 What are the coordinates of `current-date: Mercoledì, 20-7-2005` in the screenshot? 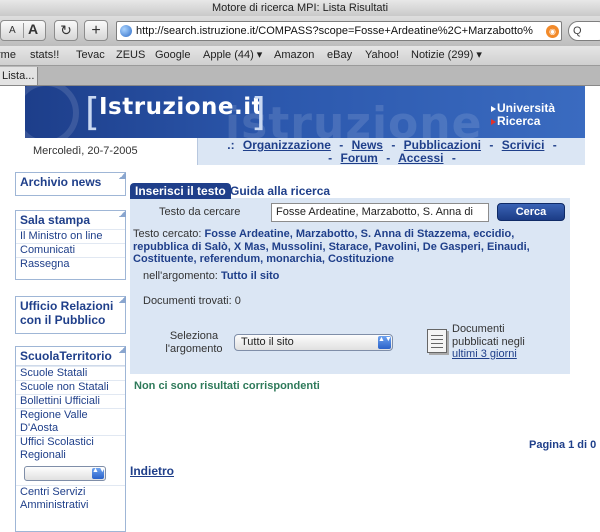 It's located at (85, 151).